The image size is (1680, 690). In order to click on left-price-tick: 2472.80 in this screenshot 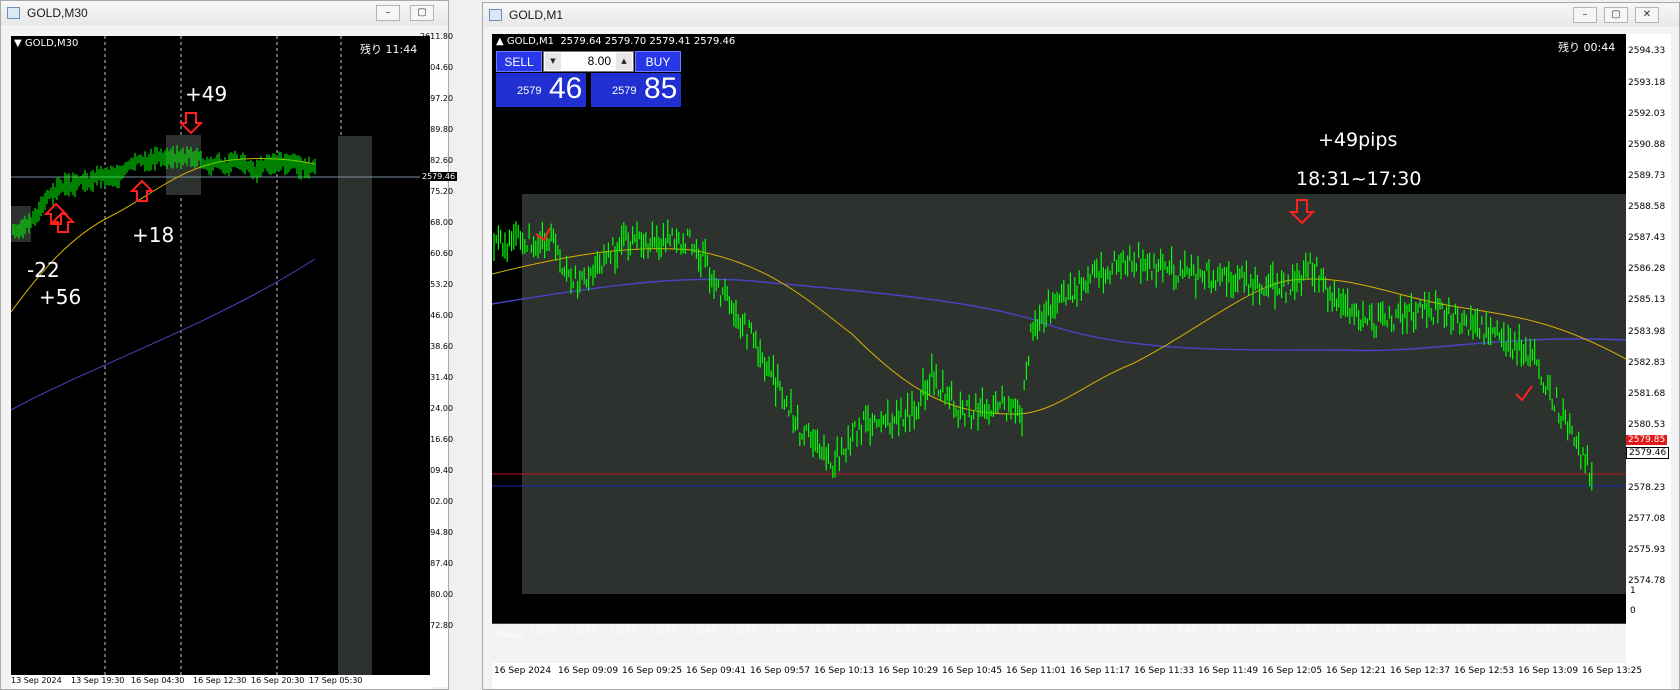, I will do `click(437, 625)`.